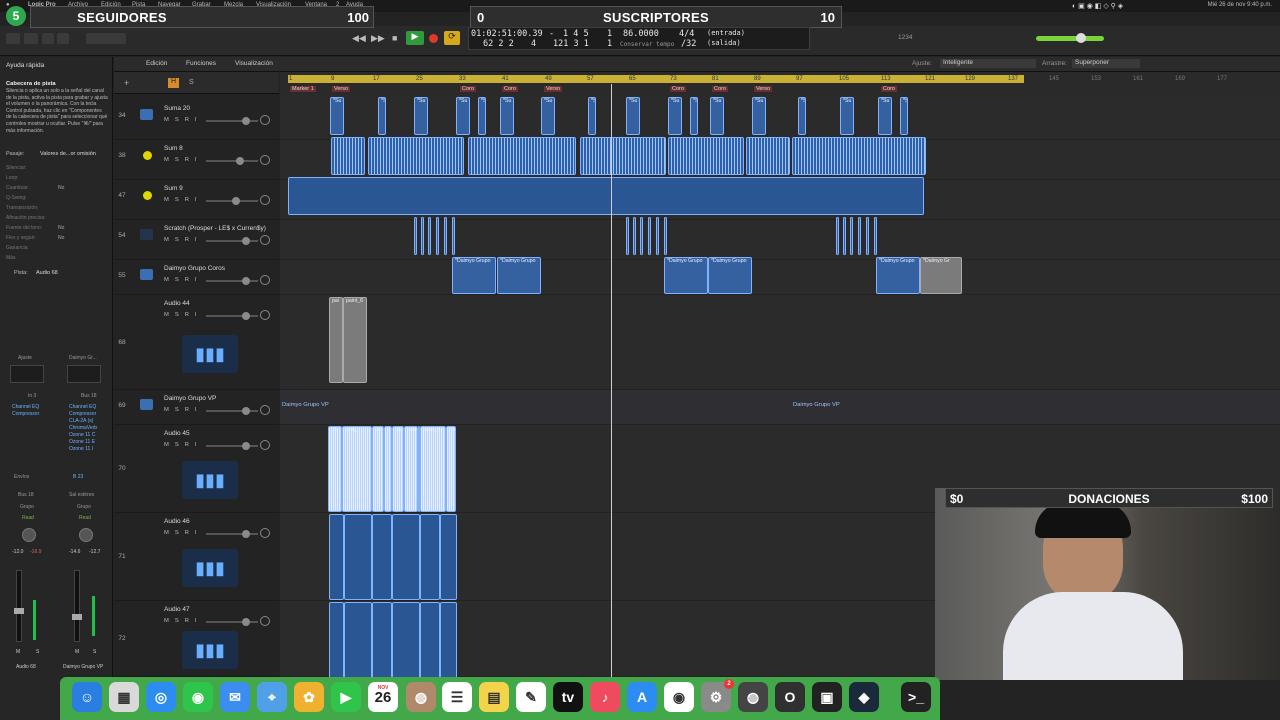 The image size is (1280, 720). I want to click on lcd-division: /32, so click(688, 44).